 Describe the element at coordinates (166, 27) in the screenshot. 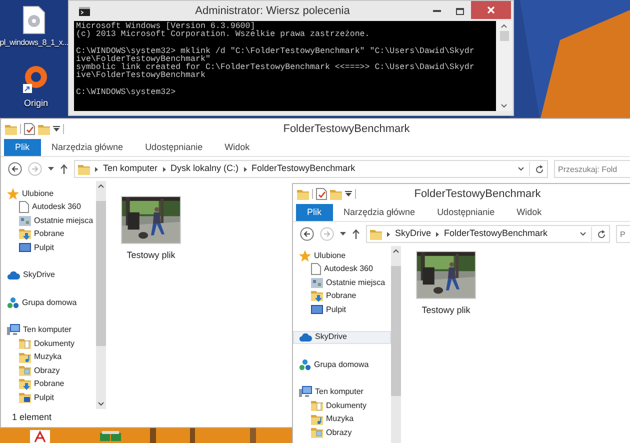

I see `console-line: Microsoft Windows [Version 6.3.9600]` at that location.